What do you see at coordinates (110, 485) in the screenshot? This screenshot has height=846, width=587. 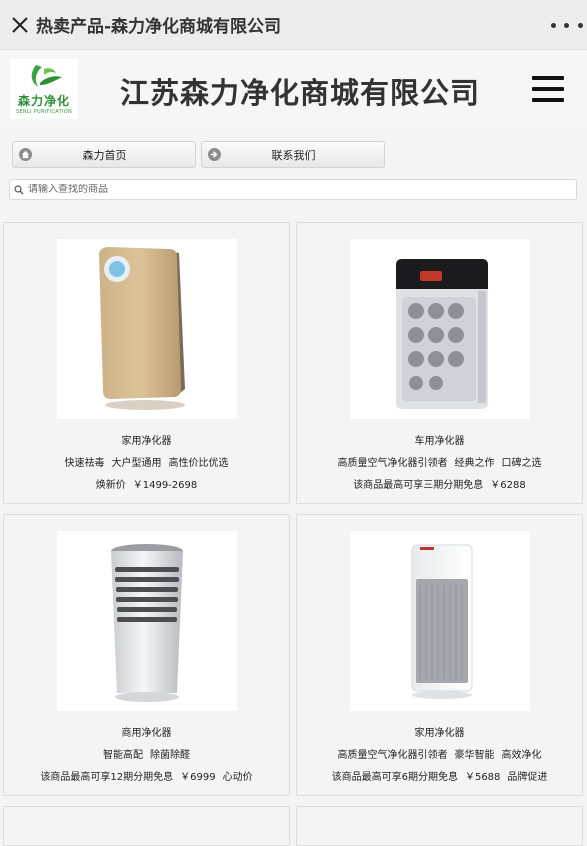 I see `price-label: 焕新价` at bounding box center [110, 485].